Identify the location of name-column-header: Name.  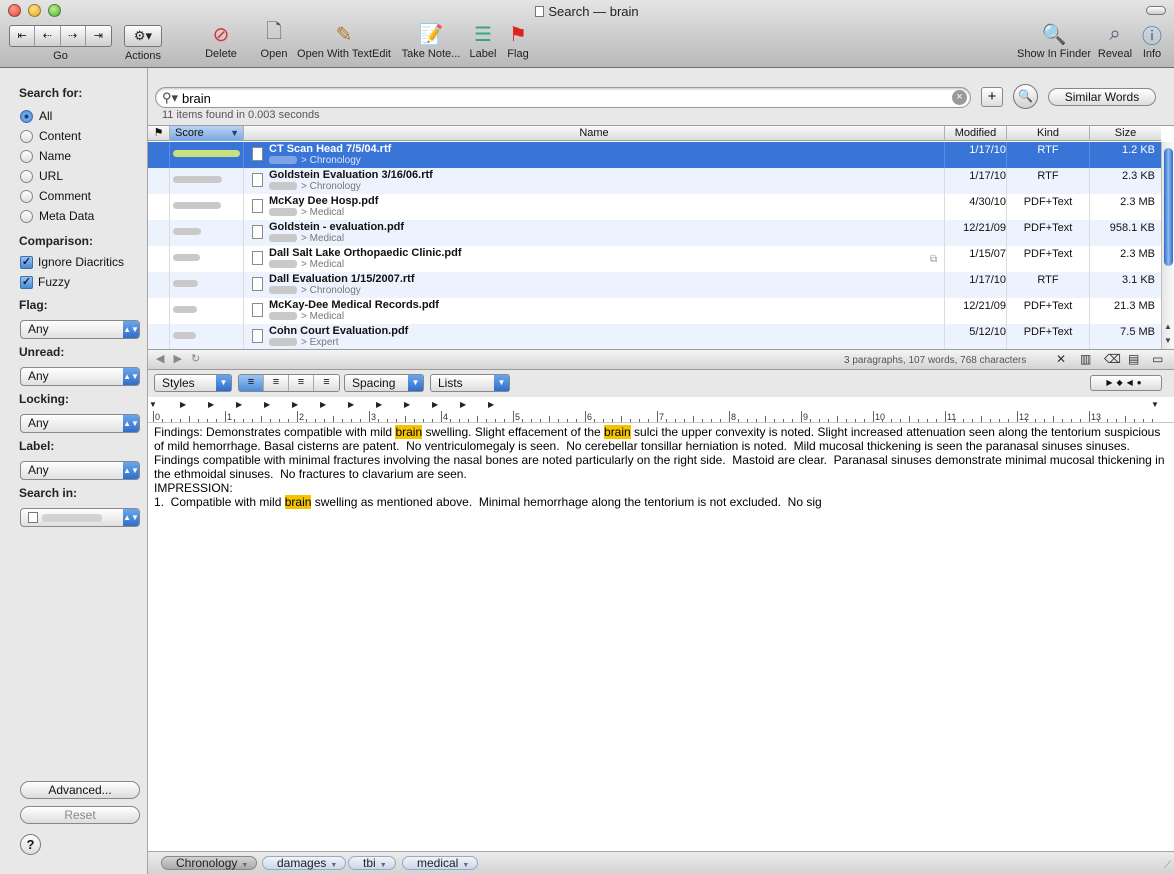
(594, 133).